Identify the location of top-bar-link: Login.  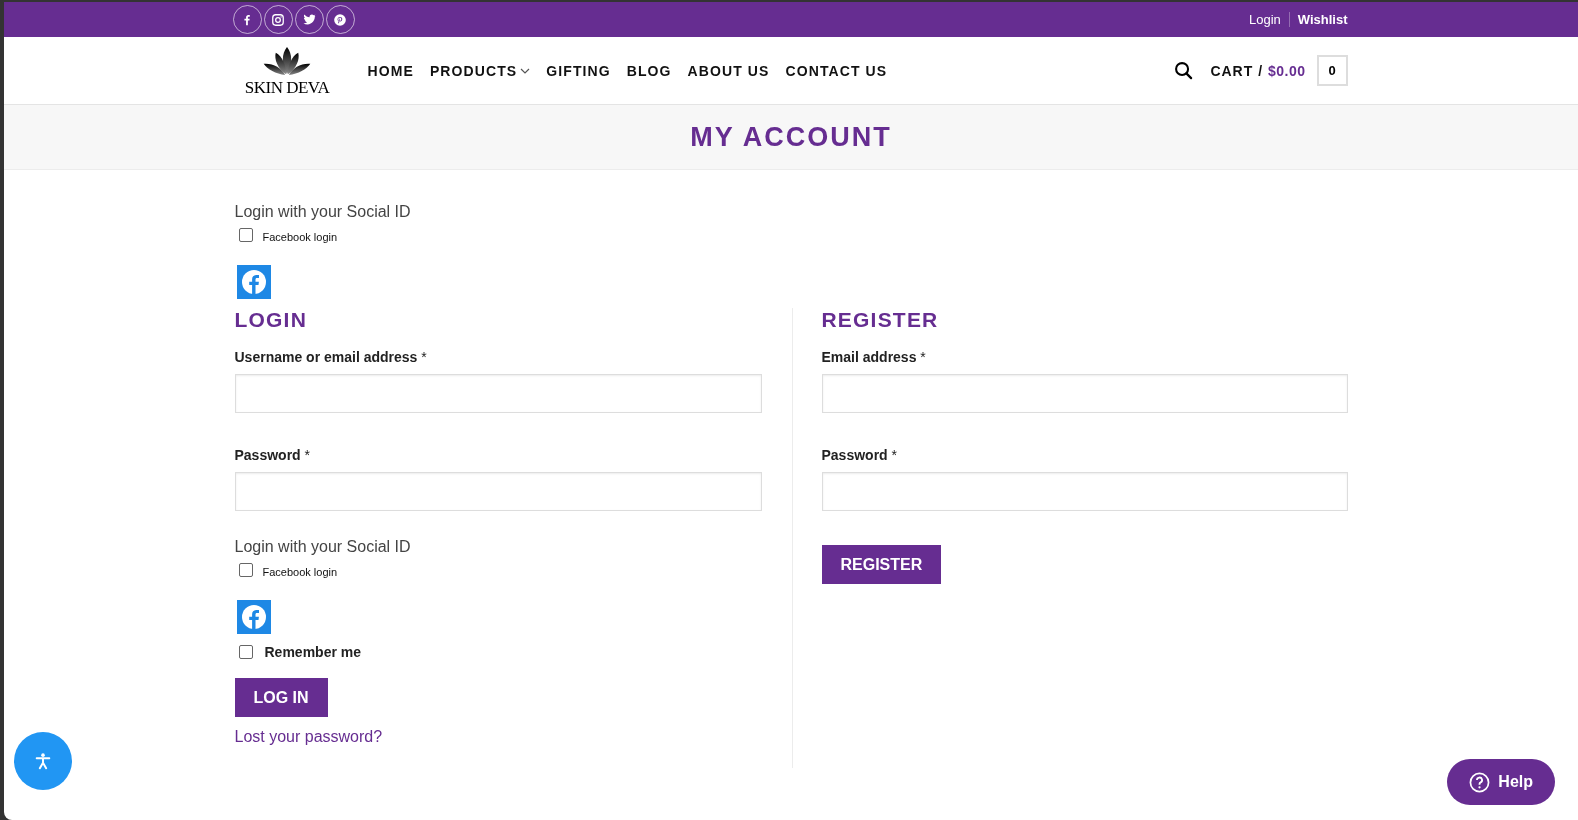
(1264, 19).